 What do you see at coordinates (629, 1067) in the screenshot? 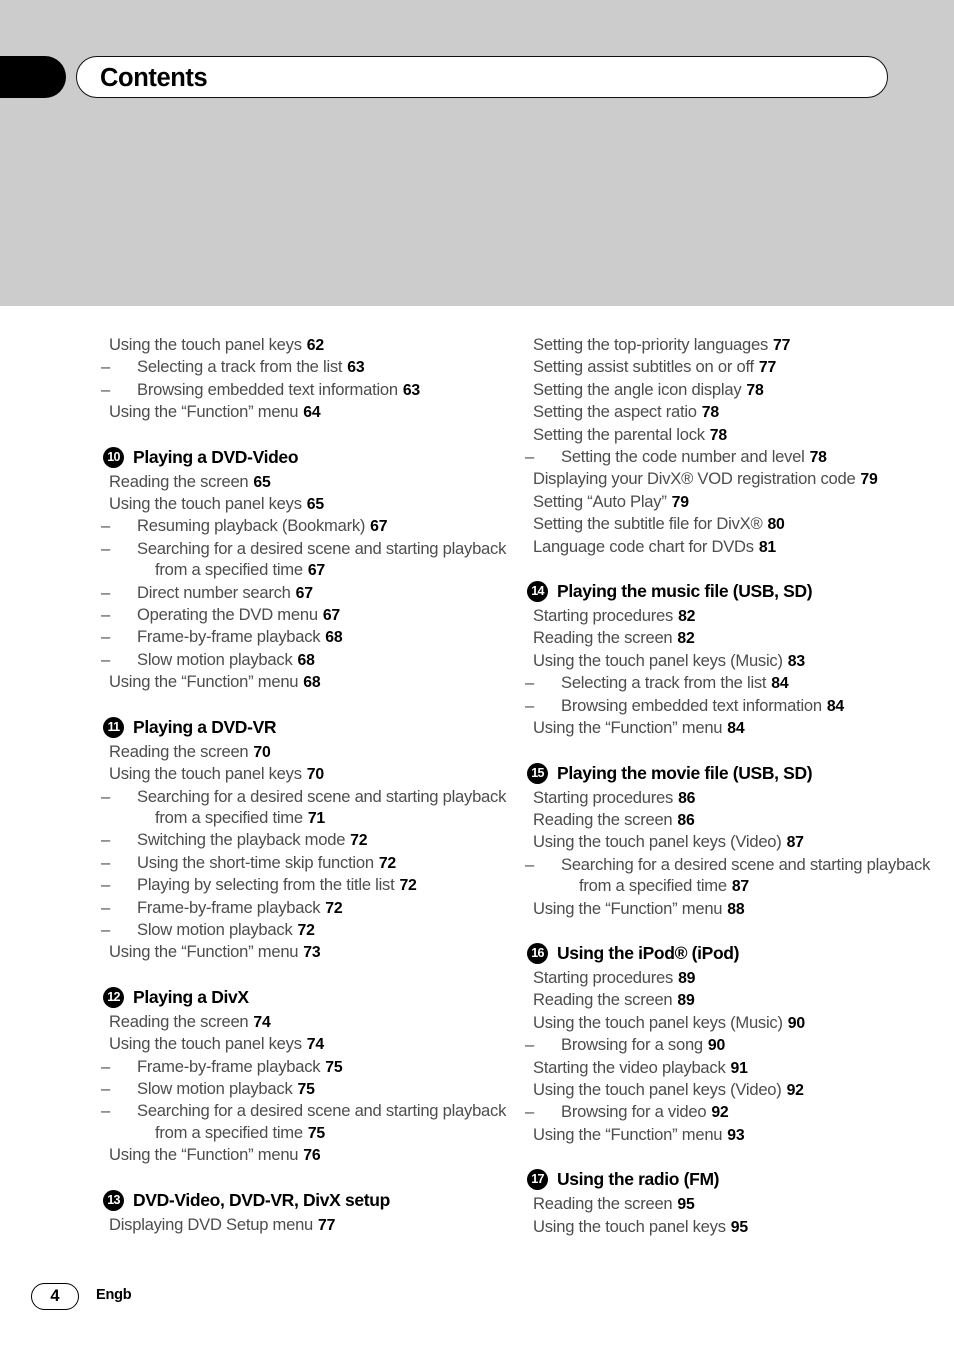
I see `toc-entry-label: Starting the video playback` at bounding box center [629, 1067].